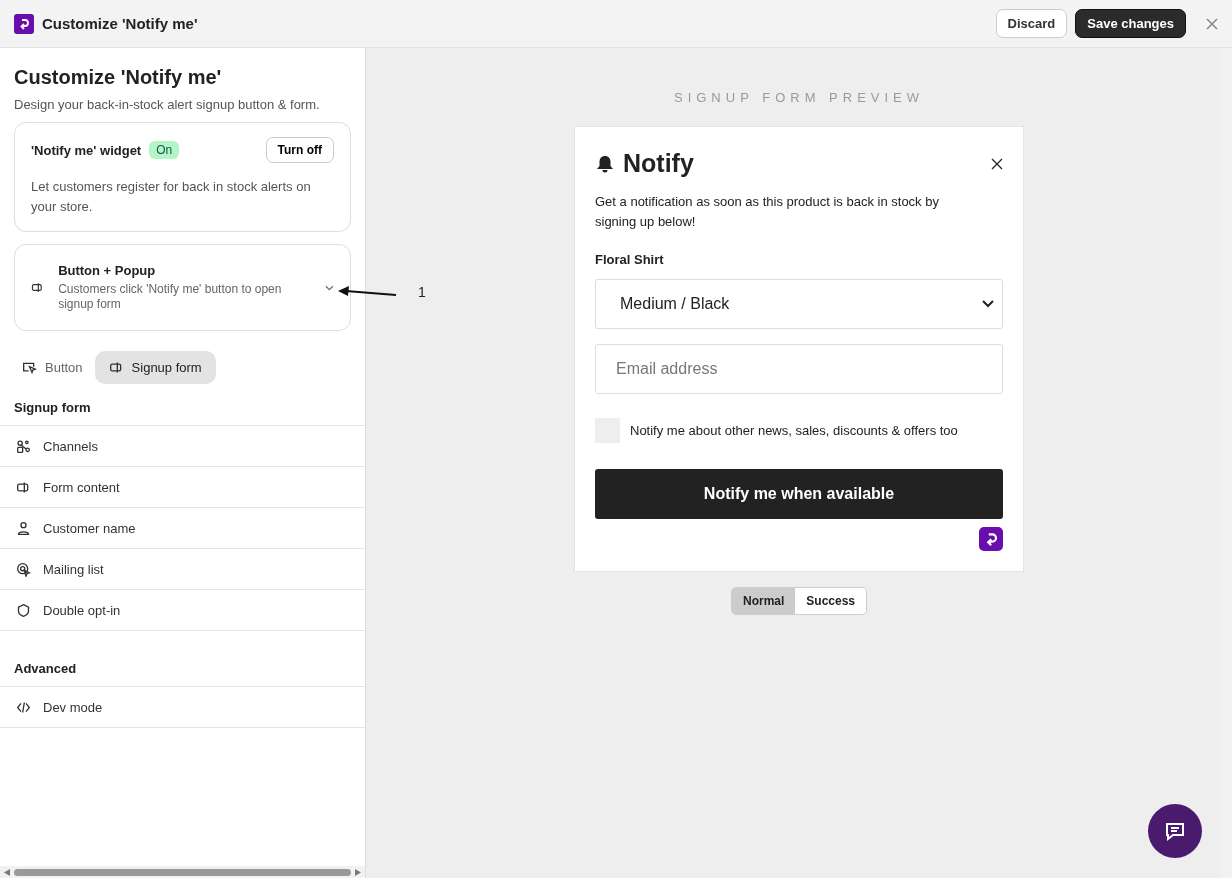  Describe the element at coordinates (1175, 831) in the screenshot. I see `chat-button` at that location.